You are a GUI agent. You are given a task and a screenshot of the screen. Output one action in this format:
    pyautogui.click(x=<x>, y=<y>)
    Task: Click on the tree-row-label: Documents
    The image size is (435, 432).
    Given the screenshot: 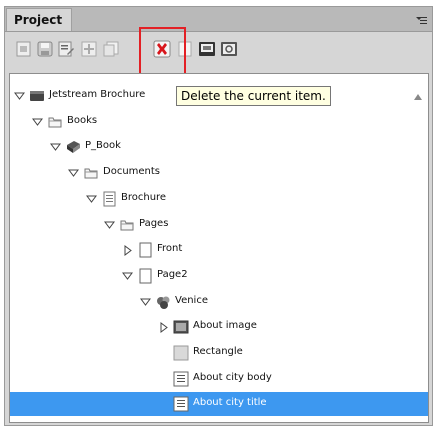 What is the action you would take?
    pyautogui.click(x=132, y=172)
    